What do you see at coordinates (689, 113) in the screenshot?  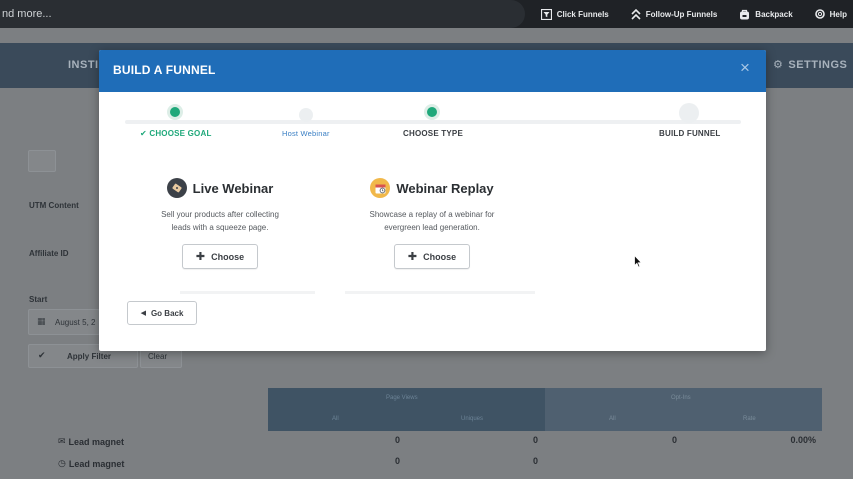 I see `step-dot-build-funnel` at bounding box center [689, 113].